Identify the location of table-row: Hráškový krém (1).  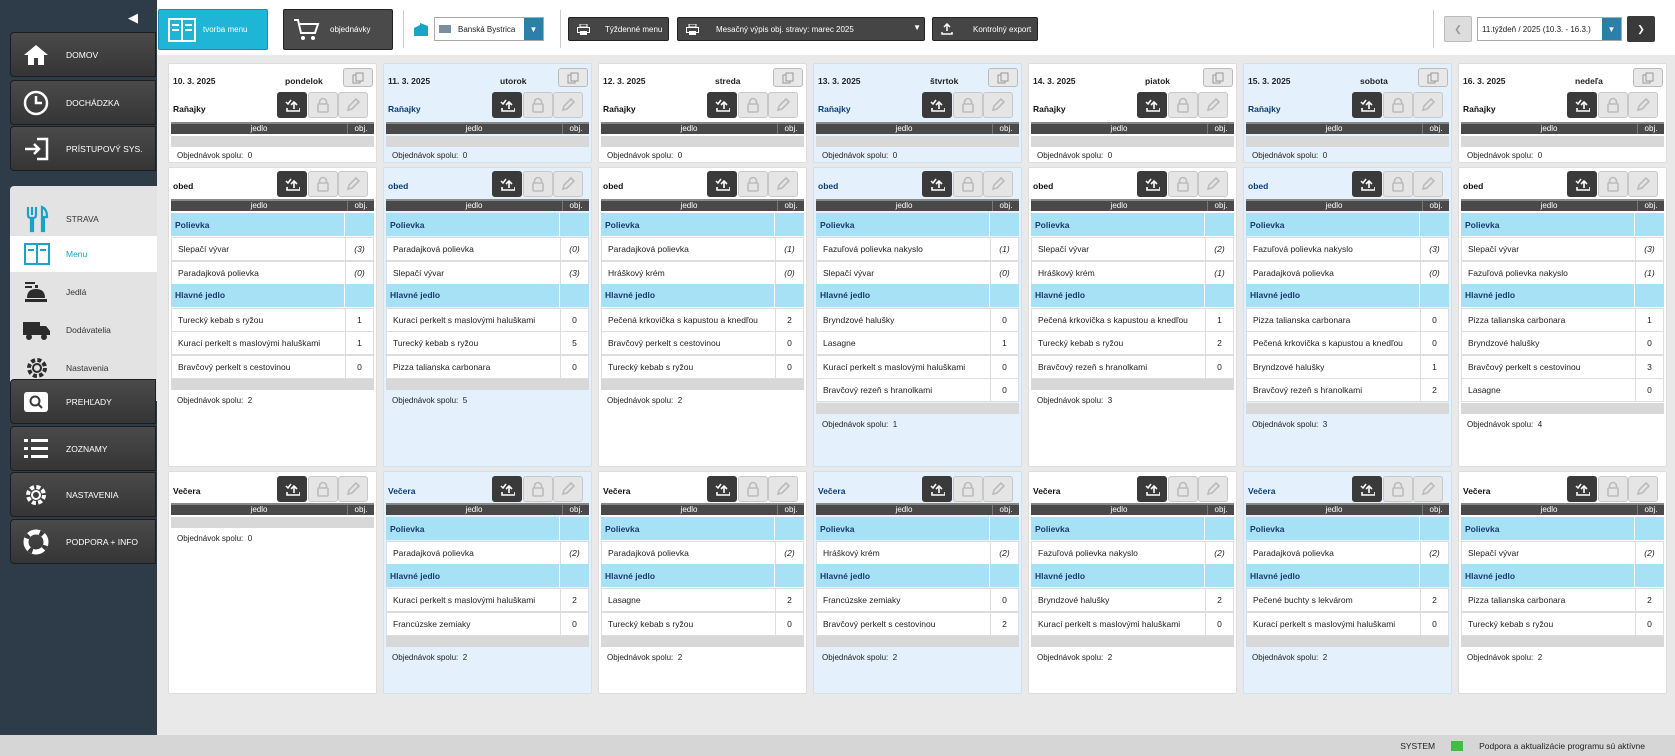
(1132, 272).